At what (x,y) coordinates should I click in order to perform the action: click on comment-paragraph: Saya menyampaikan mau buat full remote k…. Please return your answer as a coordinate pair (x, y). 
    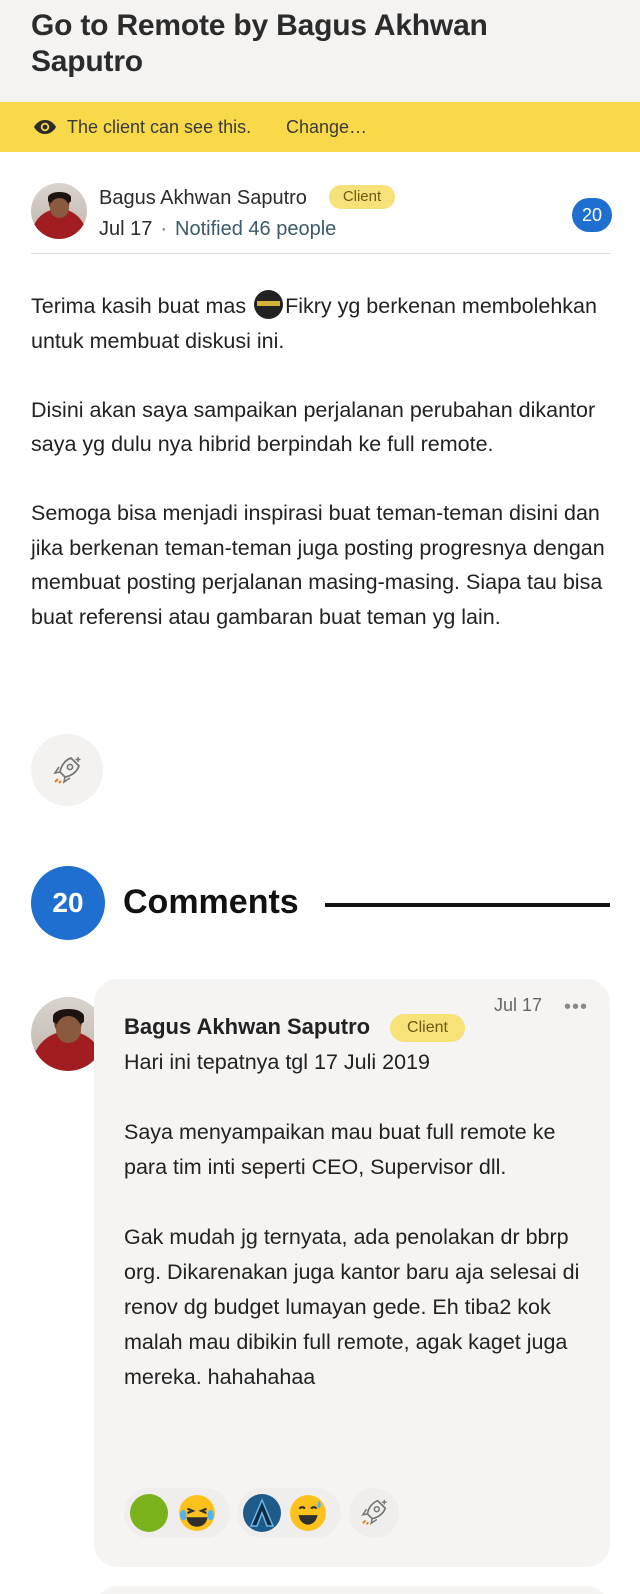
    Looking at the image, I should click on (340, 1149).